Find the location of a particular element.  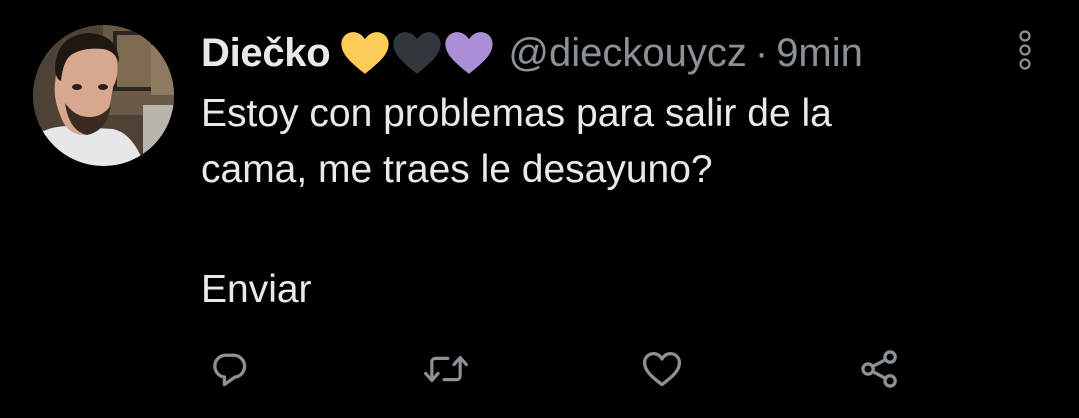

tweet-text-line: Estoy con problemas para salir de la is located at coordinates (516, 113).